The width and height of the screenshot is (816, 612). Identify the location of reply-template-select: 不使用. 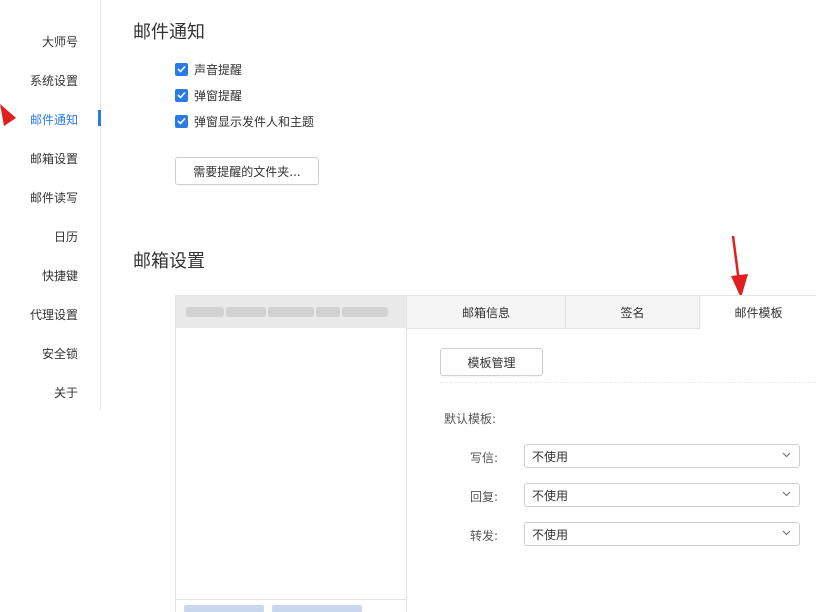
(662, 495).